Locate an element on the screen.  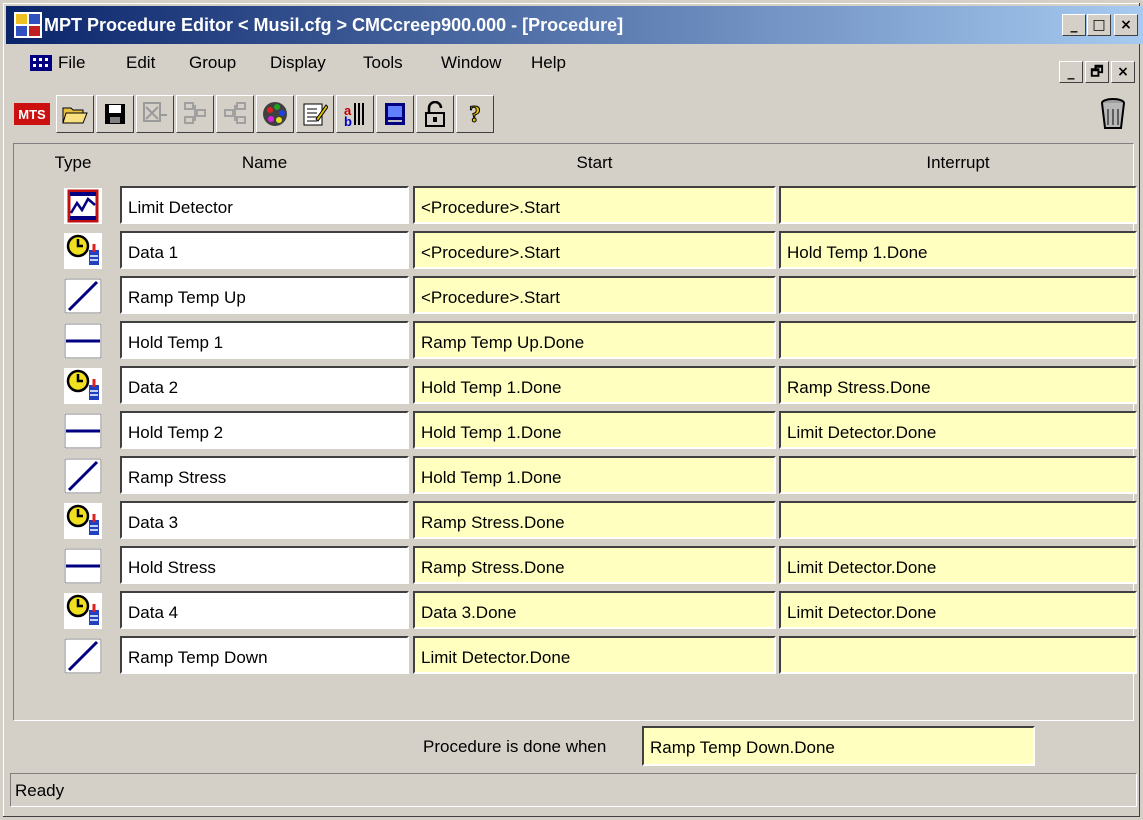
save-icon is located at coordinates (115, 114).